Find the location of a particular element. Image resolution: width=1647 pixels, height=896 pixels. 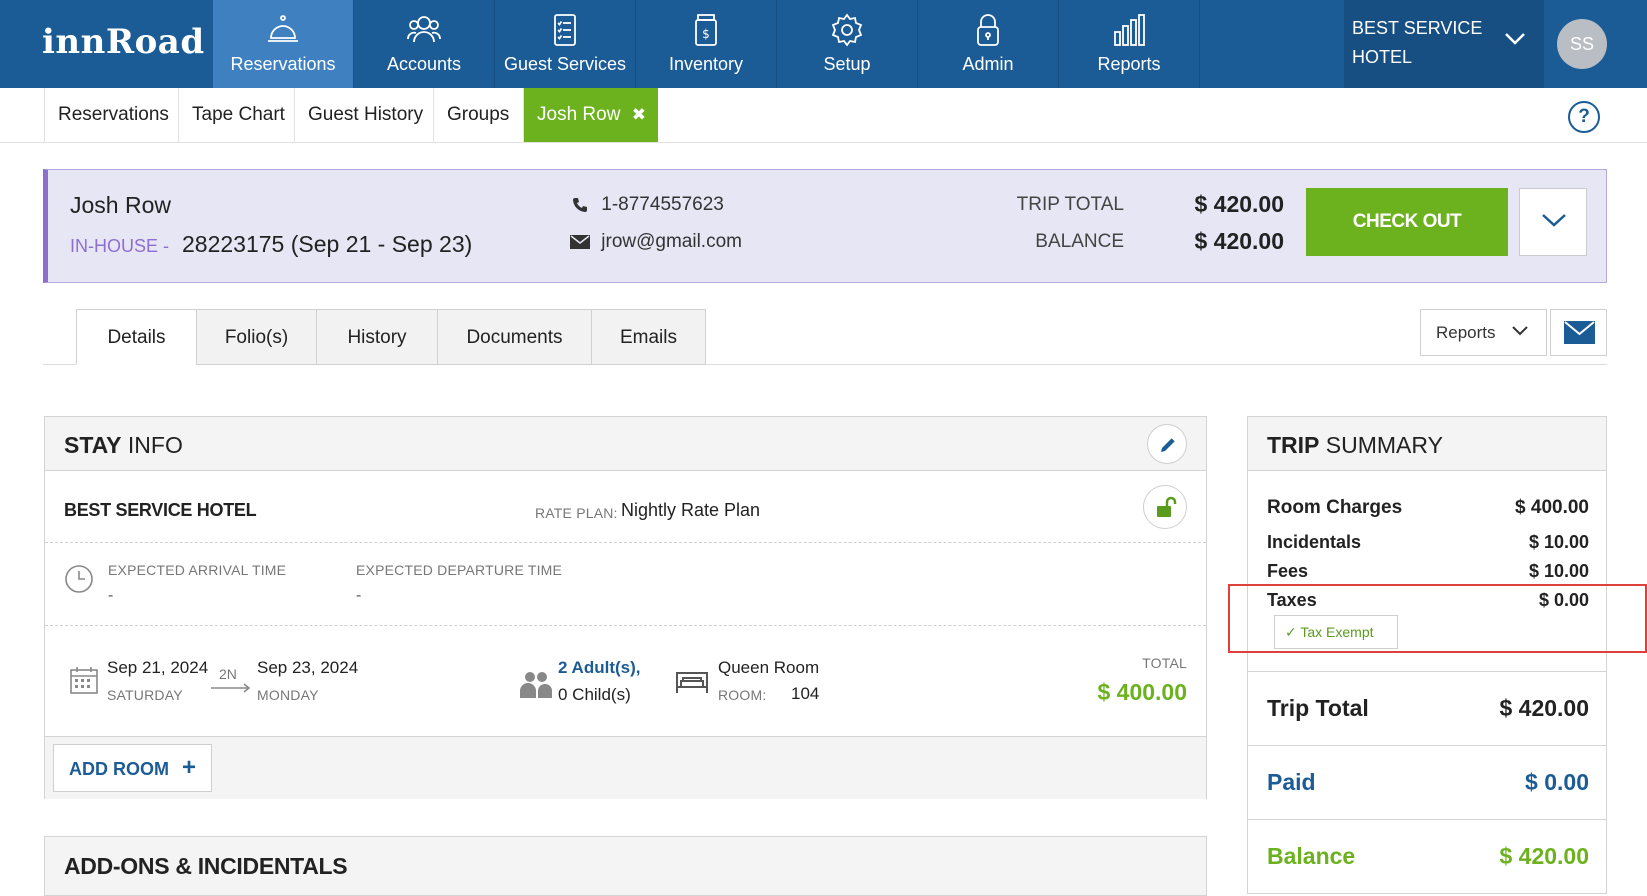

title-bold: TRIP is located at coordinates (1293, 445).